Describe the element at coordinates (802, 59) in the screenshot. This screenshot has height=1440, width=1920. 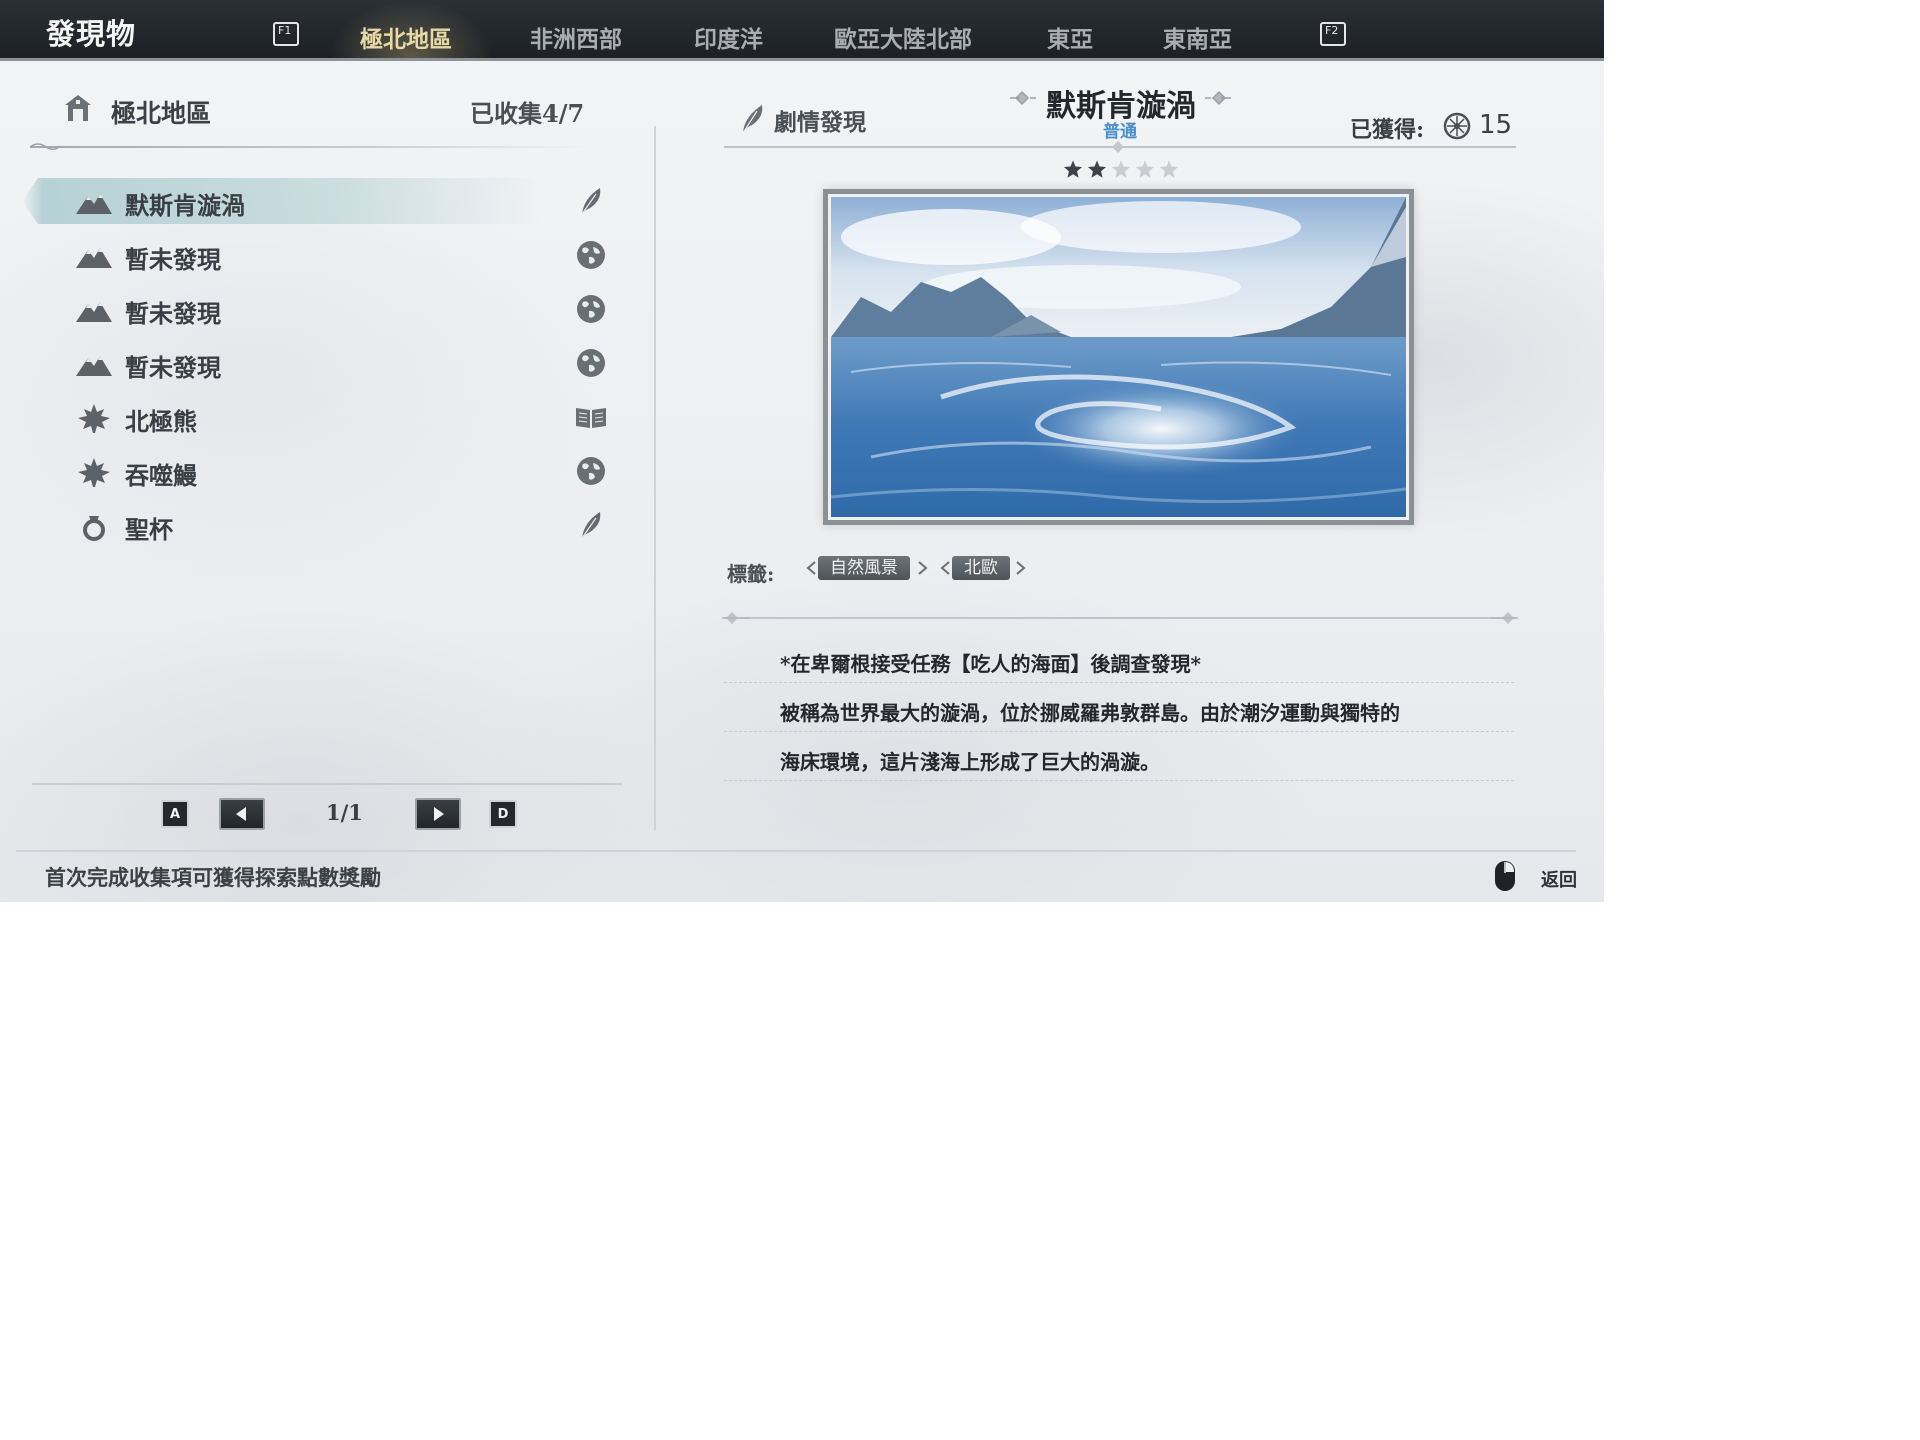
I see `top-bar-divider` at that location.